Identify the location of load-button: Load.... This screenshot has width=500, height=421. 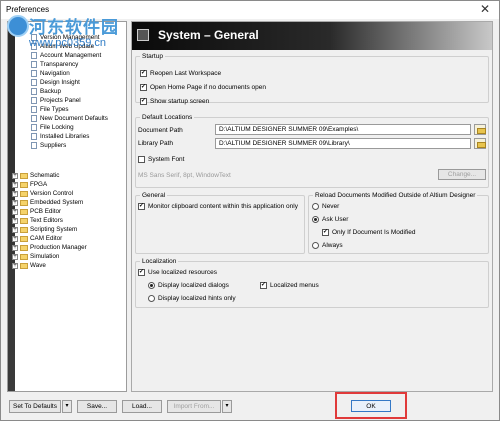
(142, 406).